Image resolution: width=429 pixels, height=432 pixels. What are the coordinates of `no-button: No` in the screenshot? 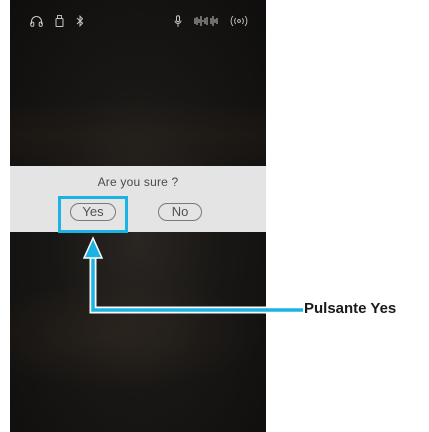 It's located at (180, 212).